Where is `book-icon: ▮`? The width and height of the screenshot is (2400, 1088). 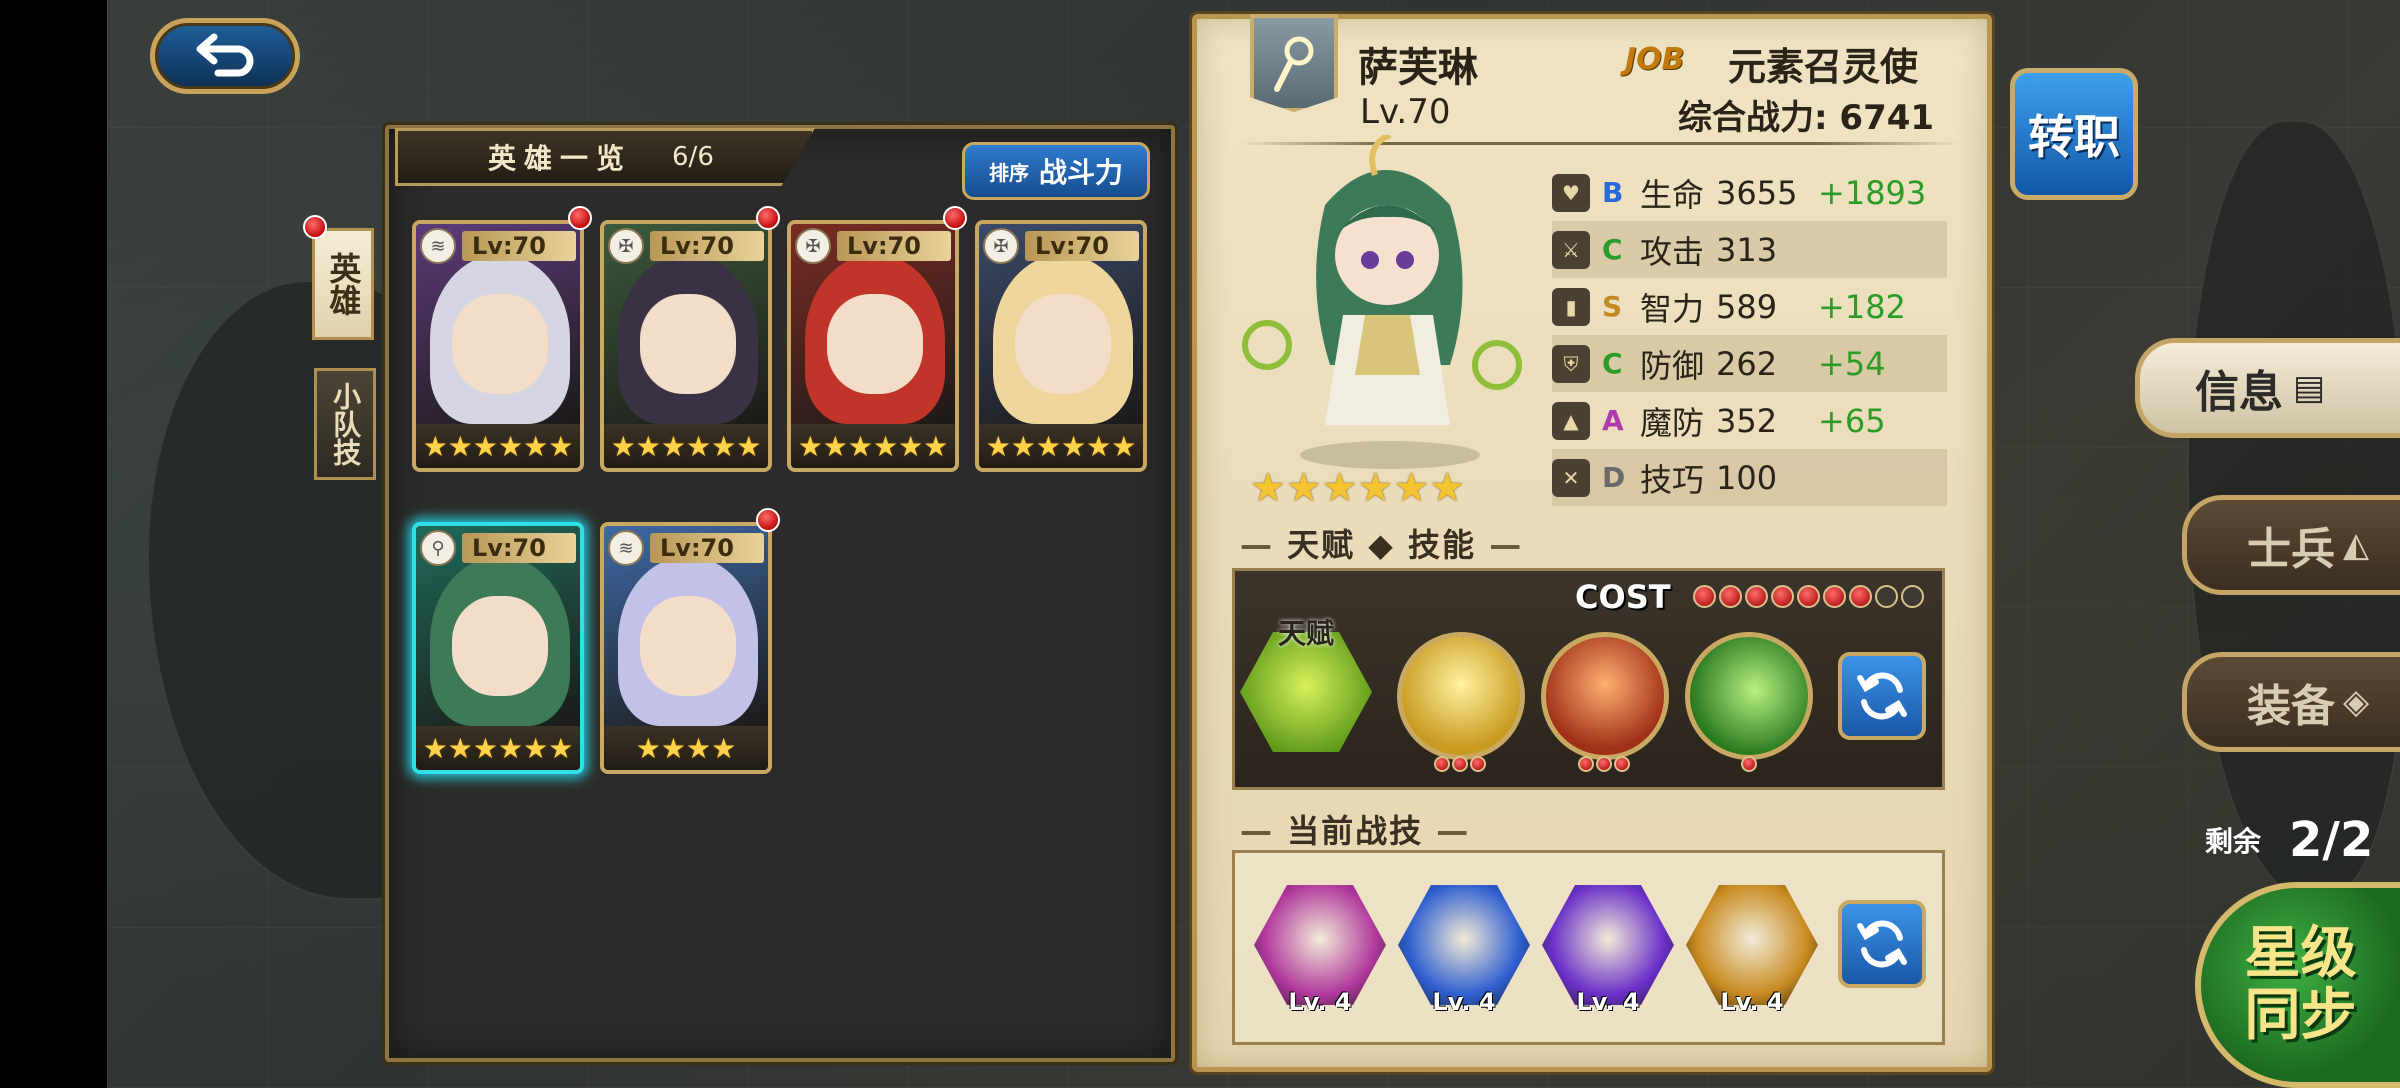 book-icon: ▮ is located at coordinates (1571, 306).